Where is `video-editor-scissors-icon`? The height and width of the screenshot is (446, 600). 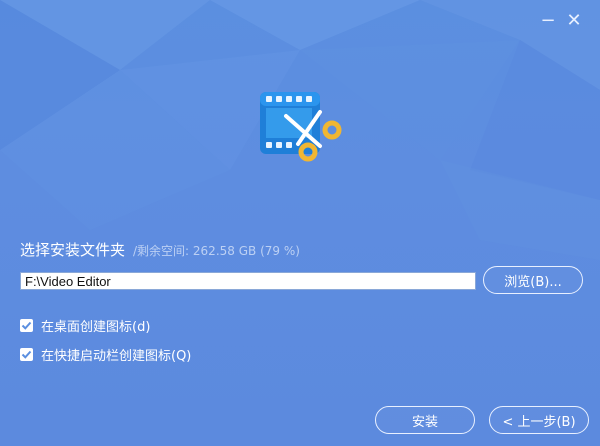 video-editor-scissors-icon is located at coordinates (302, 128).